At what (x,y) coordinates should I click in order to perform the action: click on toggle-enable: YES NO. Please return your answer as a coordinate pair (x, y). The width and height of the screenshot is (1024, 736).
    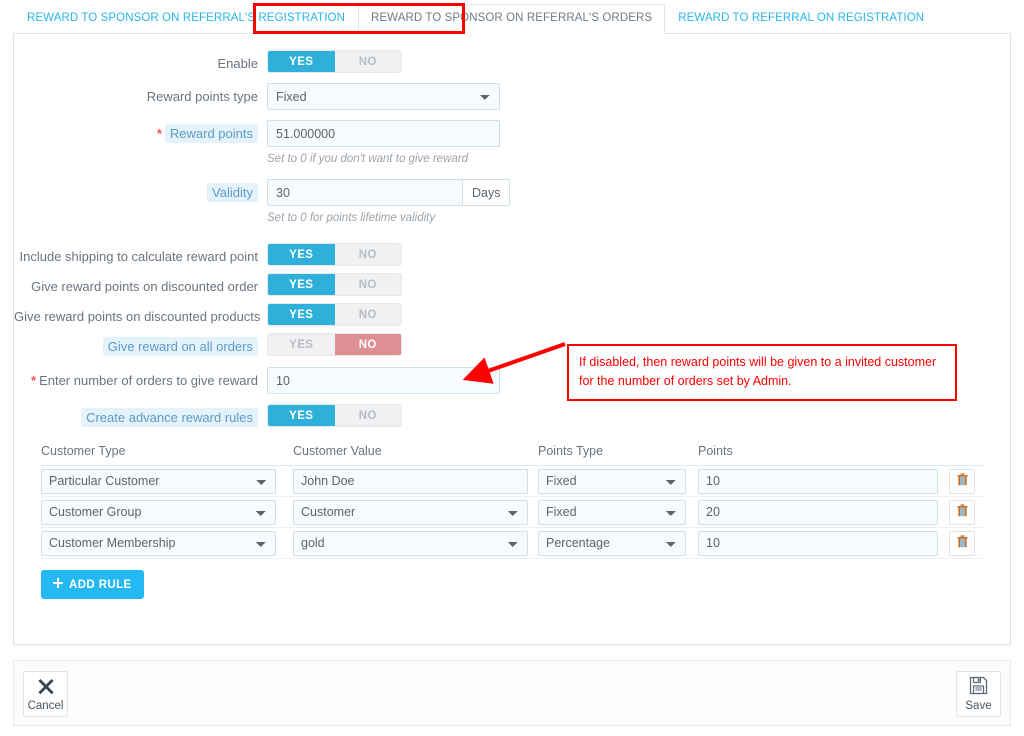
    Looking at the image, I should click on (334, 61).